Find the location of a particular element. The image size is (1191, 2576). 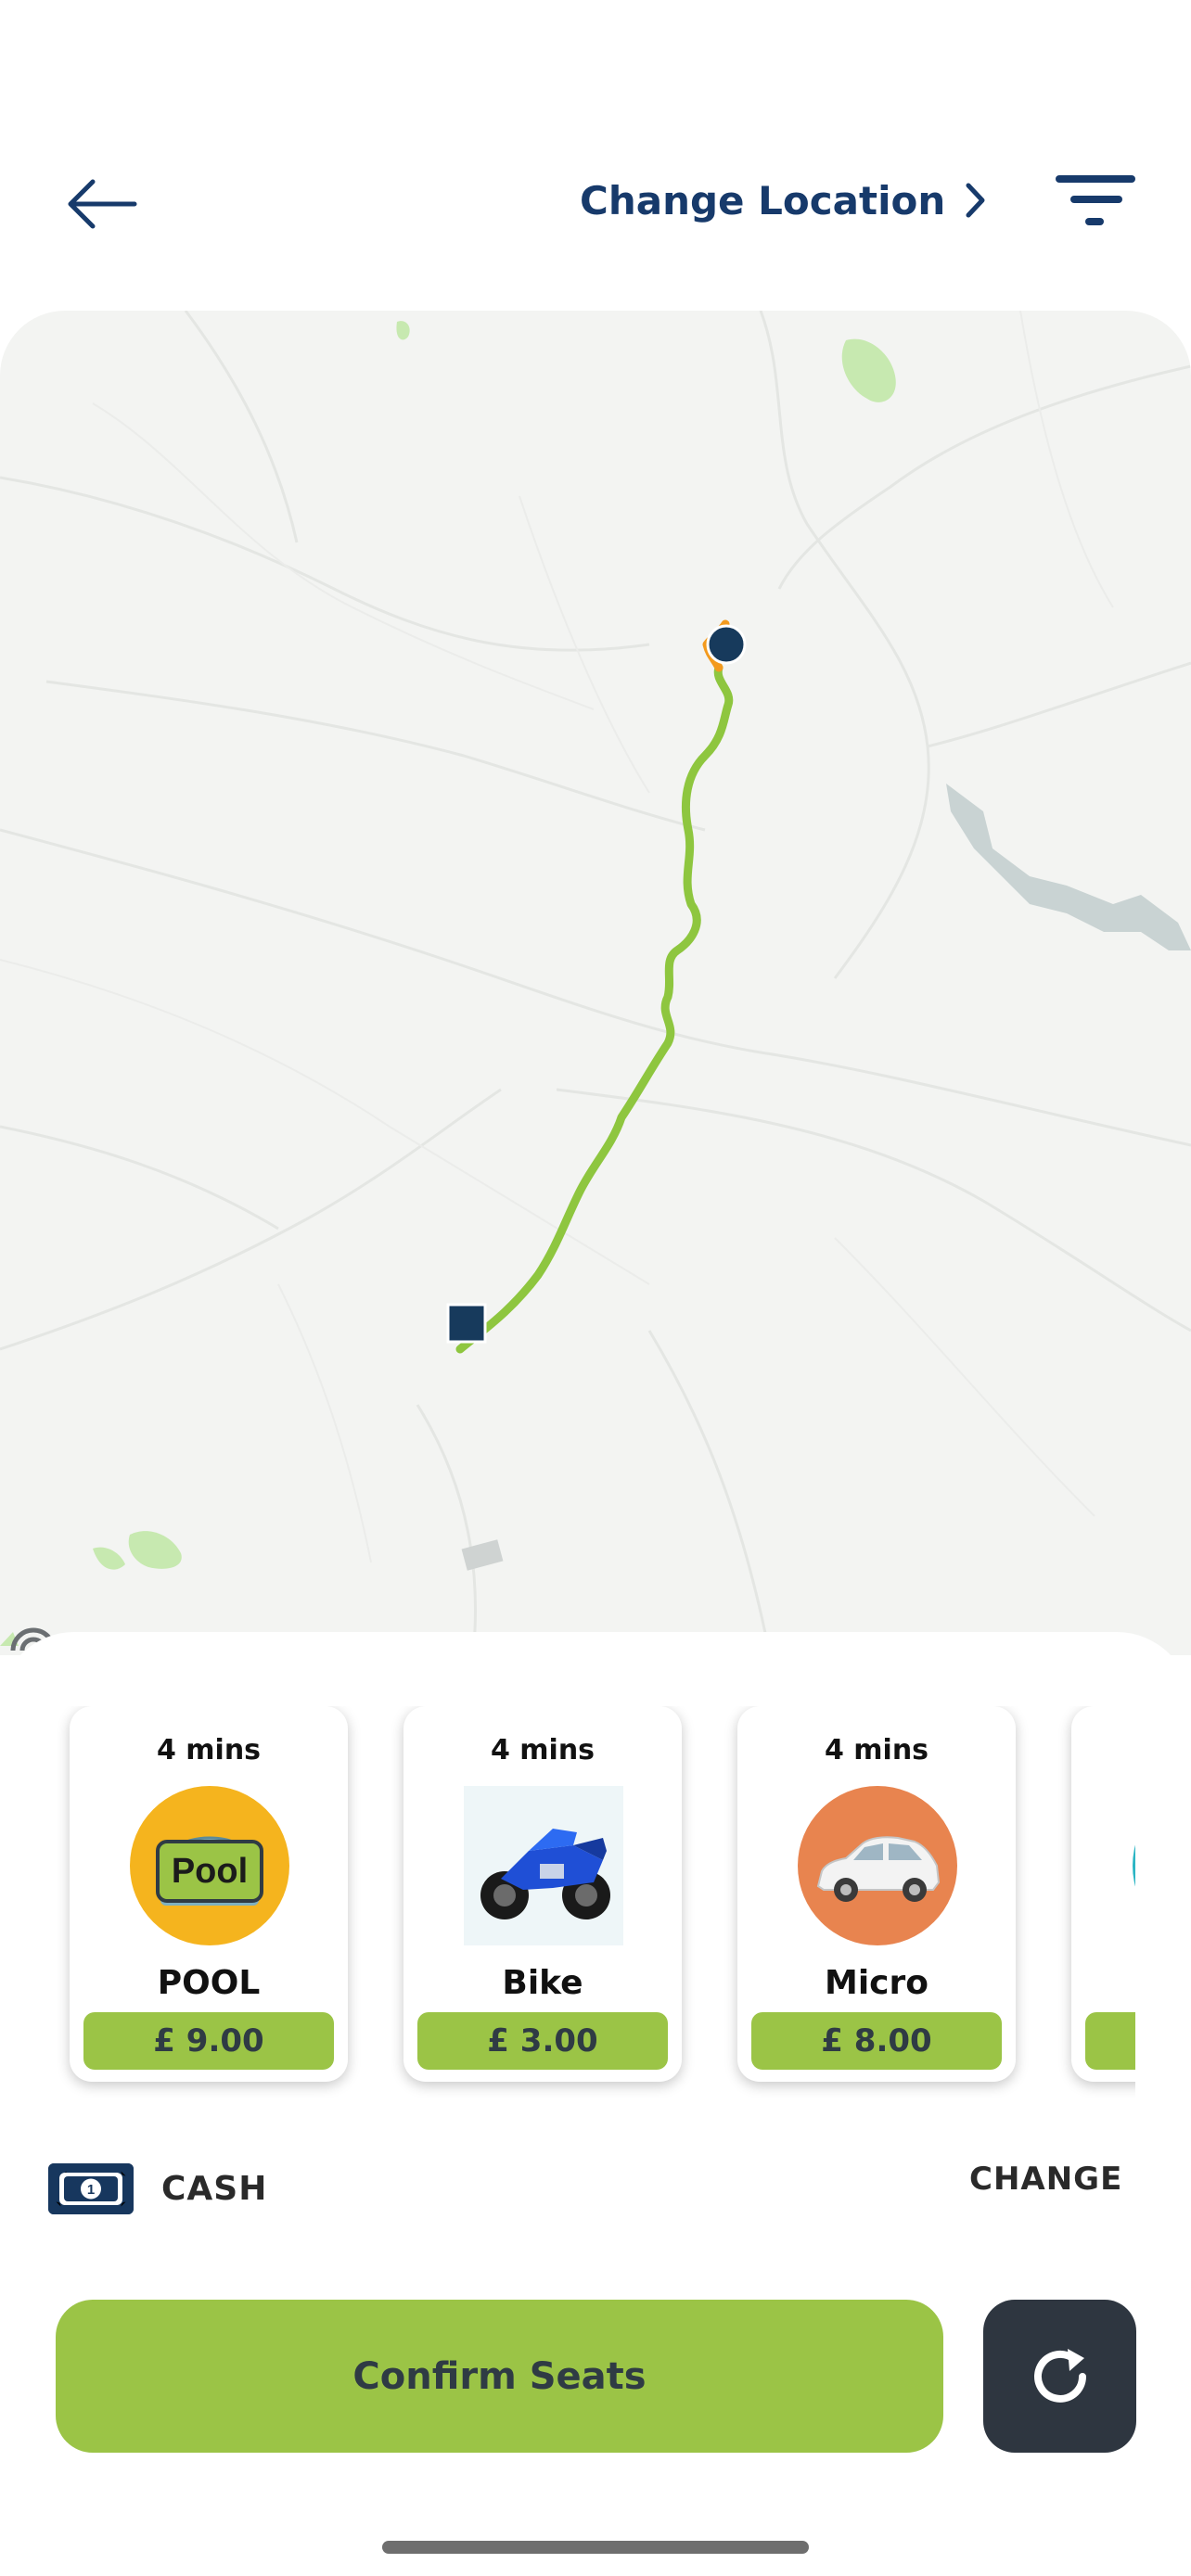

payment-method: 1 CASH is located at coordinates (157, 2188).